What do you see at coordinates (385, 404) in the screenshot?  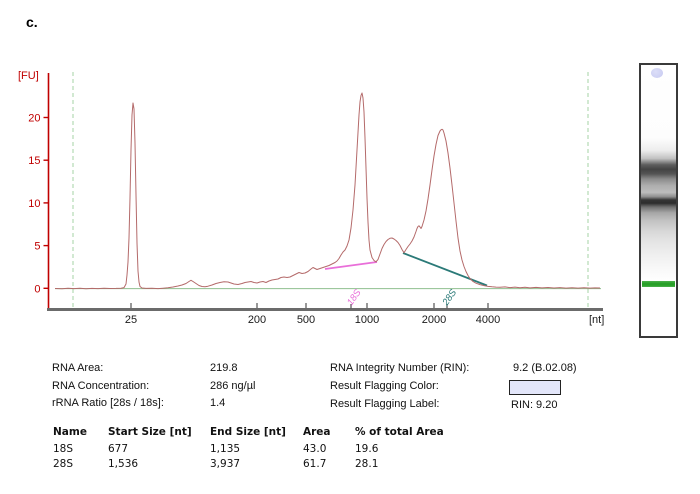 I see `flag-label-label: Result Flagging Label:` at bounding box center [385, 404].